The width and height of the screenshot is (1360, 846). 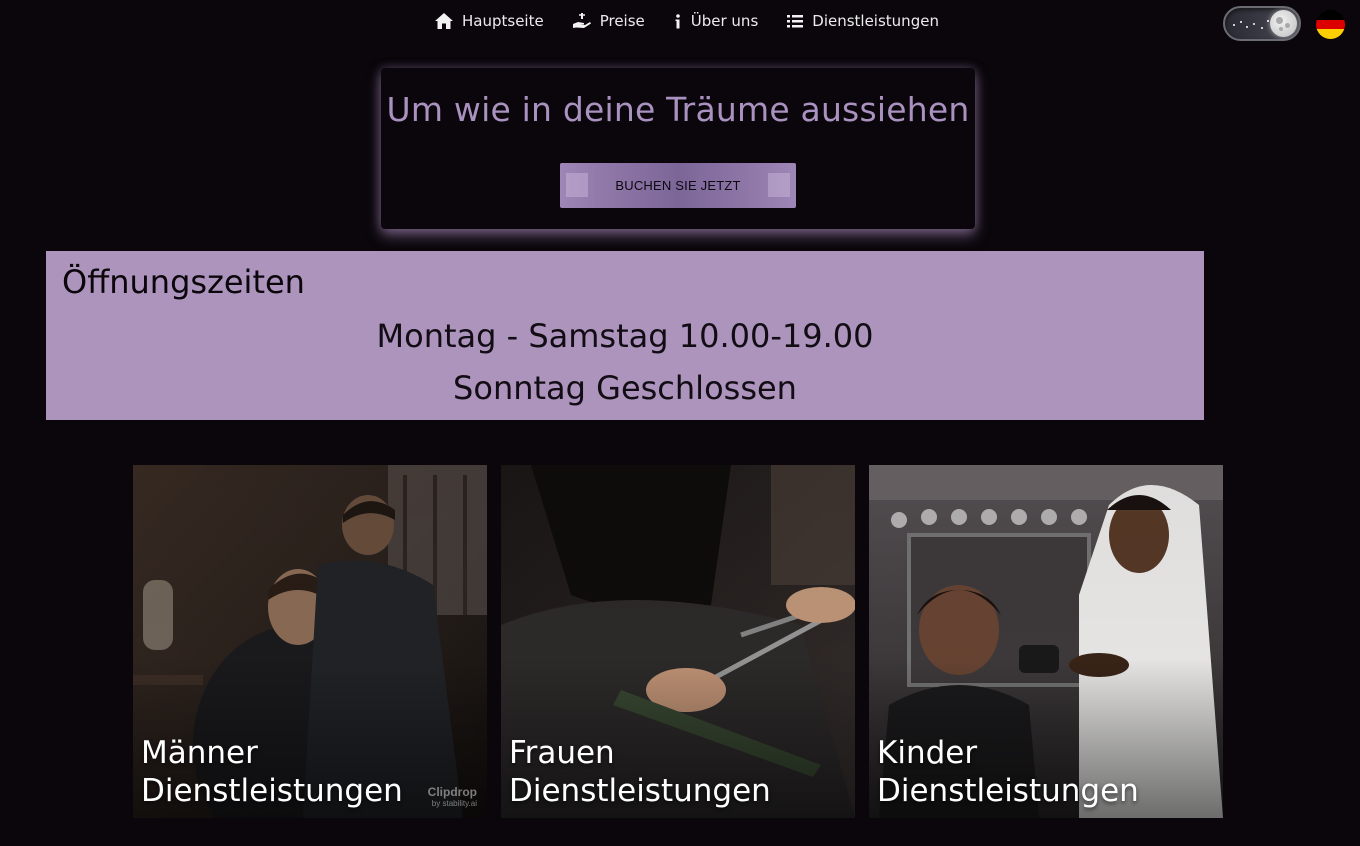 What do you see at coordinates (724, 21) in the screenshot?
I see `nav-item-label: Über uns` at bounding box center [724, 21].